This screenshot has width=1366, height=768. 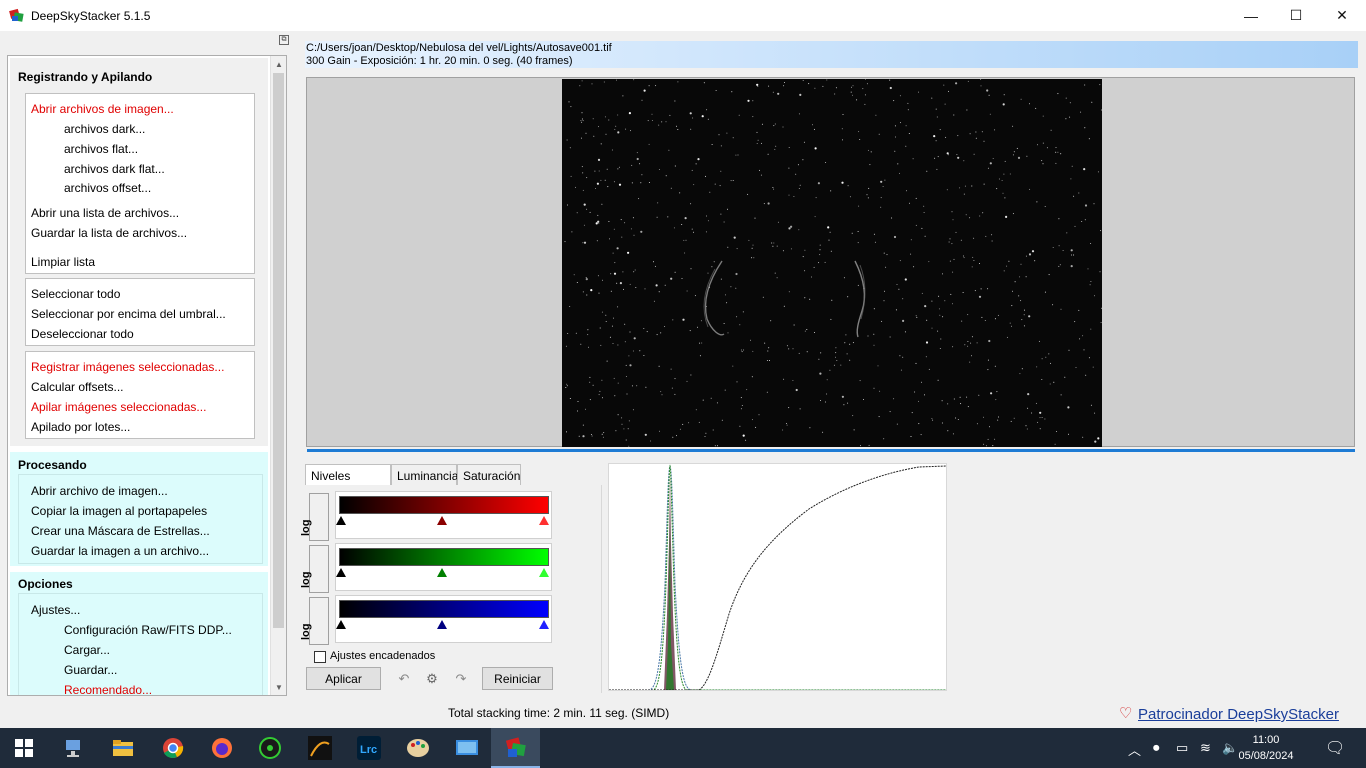 What do you see at coordinates (74, 748) in the screenshot?
I see `network-pc-icon` at bounding box center [74, 748].